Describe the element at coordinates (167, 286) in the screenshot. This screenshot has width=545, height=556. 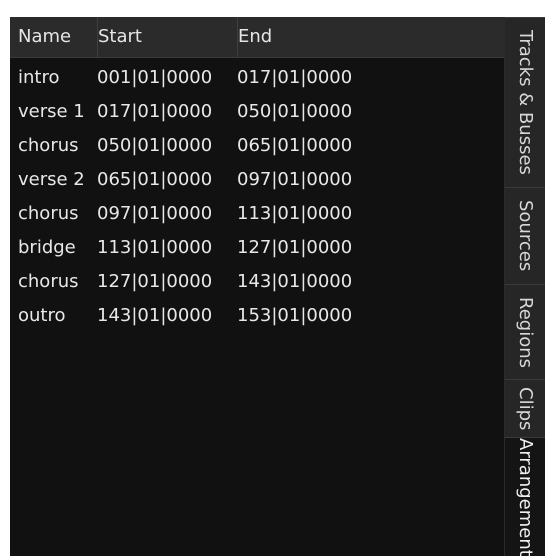
I see `section-start-cell: 127|01|0000` at that location.